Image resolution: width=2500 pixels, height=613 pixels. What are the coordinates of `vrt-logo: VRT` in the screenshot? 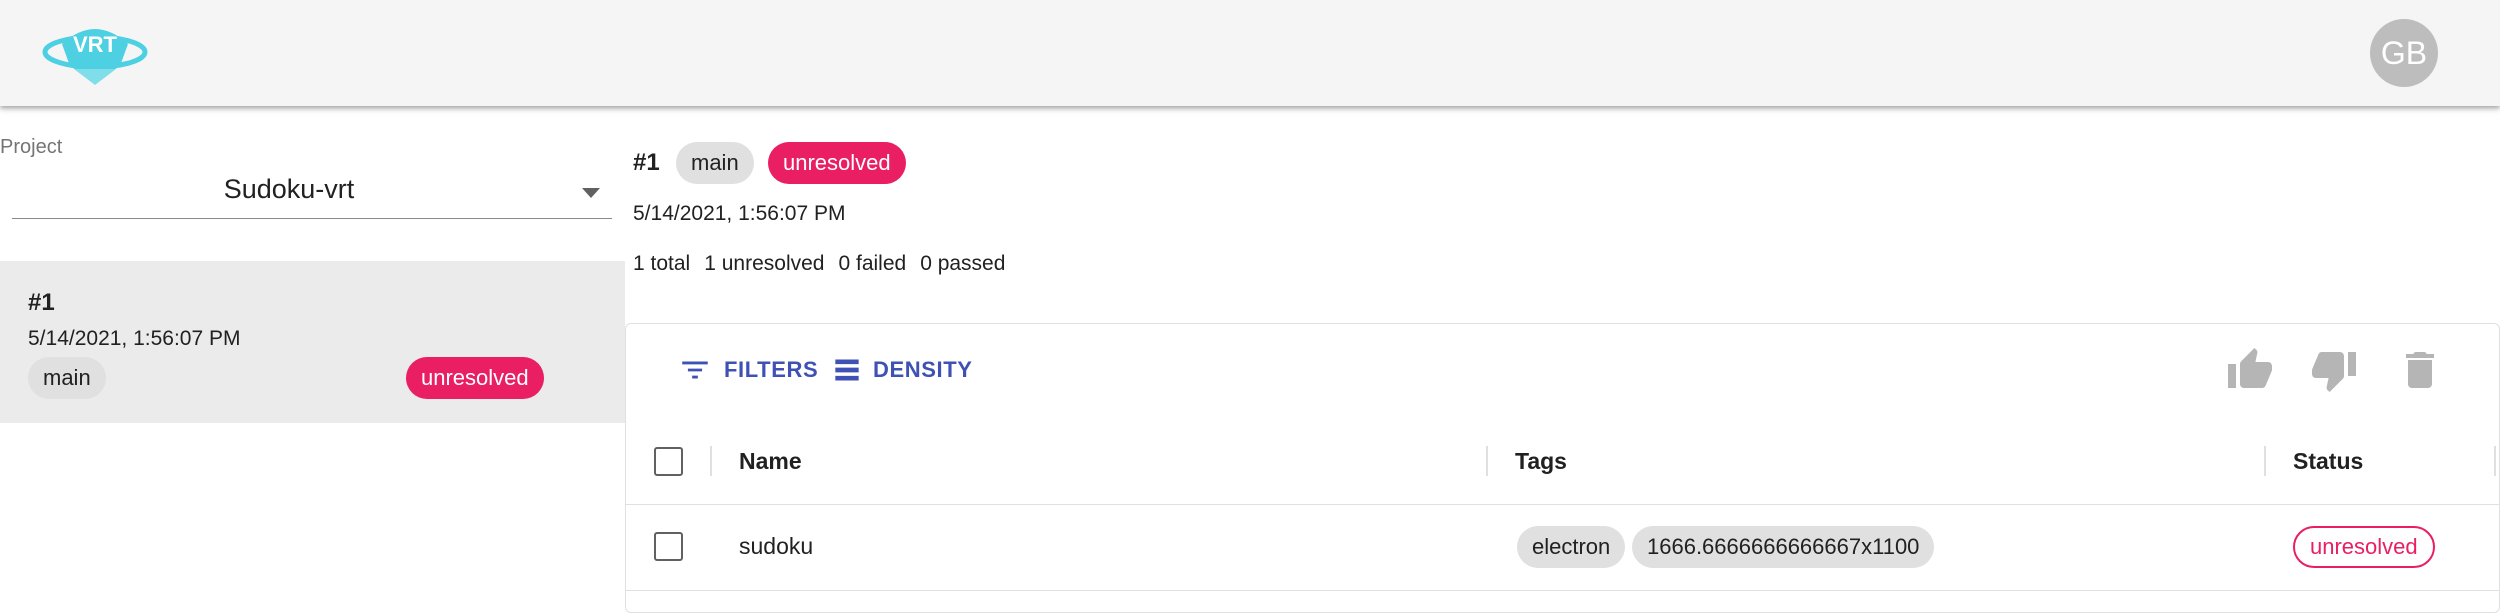 It's located at (95, 50).